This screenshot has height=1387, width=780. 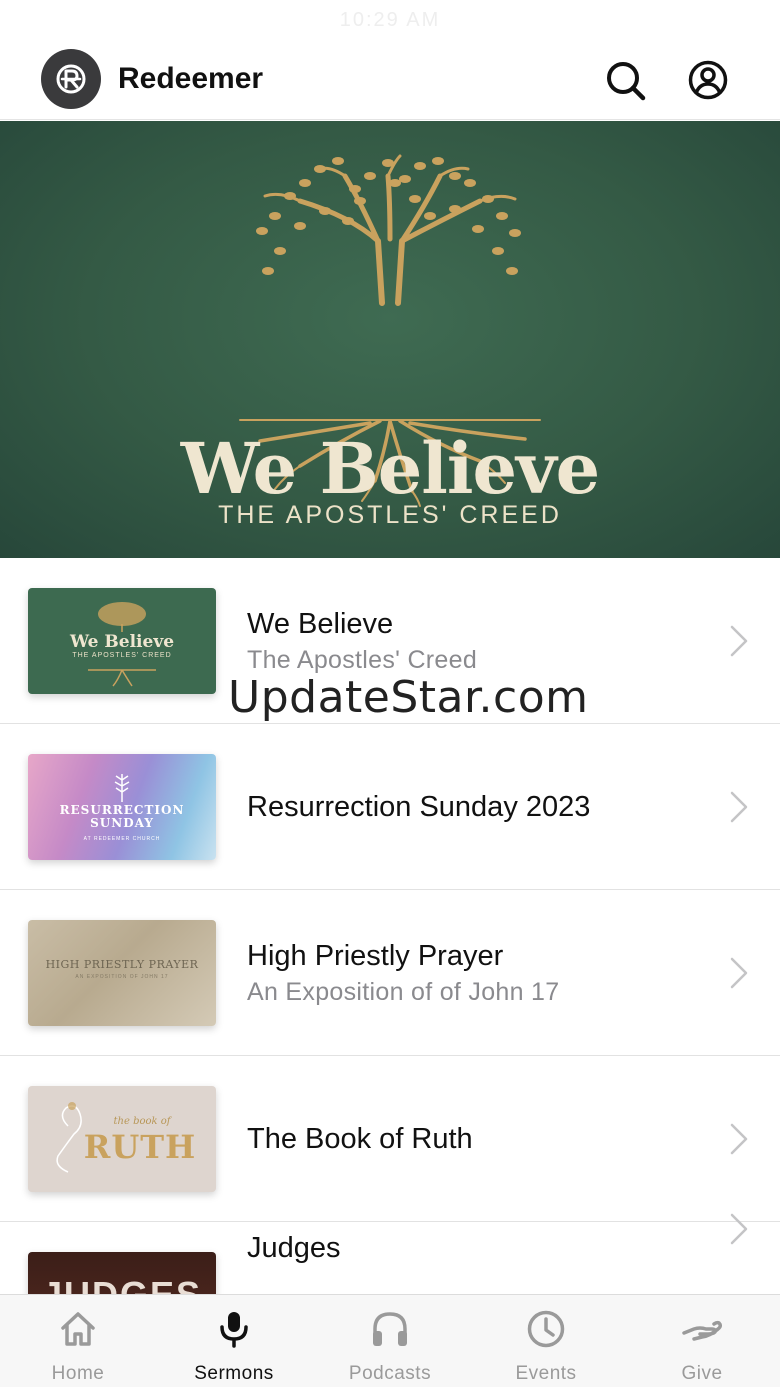 I want to click on search-button, so click(x=625, y=80).